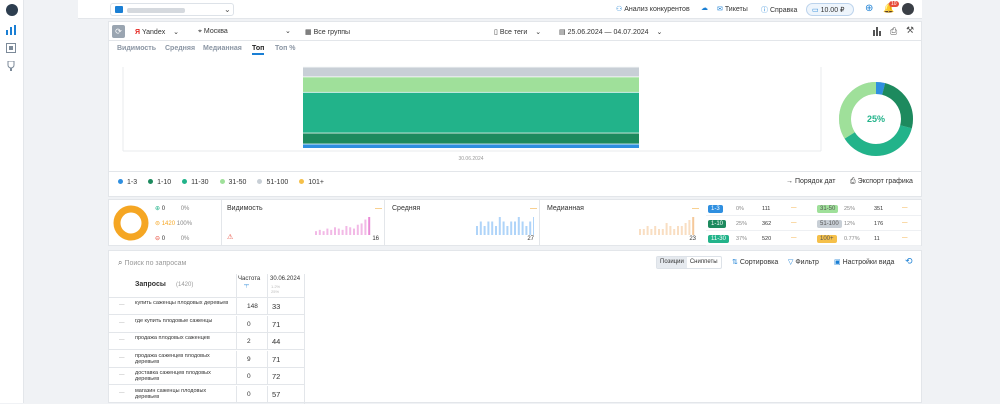 This screenshot has width=1000, height=404. I want to click on chart-view-icon, so click(877, 32).